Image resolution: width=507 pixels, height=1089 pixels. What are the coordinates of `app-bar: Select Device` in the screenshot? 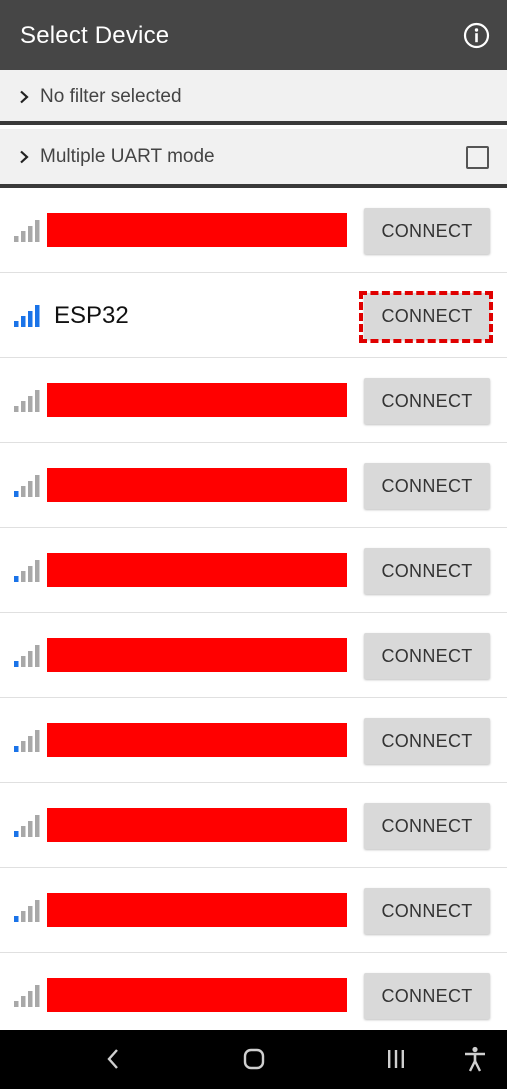 It's located at (253, 35).